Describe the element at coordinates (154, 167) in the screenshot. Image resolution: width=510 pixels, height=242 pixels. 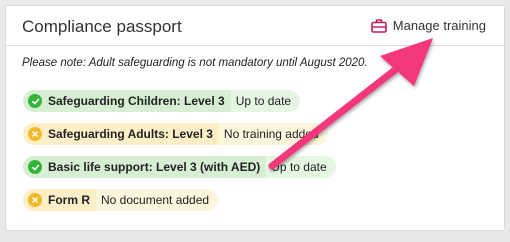
I see `training-label: Basic life support: Level 3 (with AED)` at that location.